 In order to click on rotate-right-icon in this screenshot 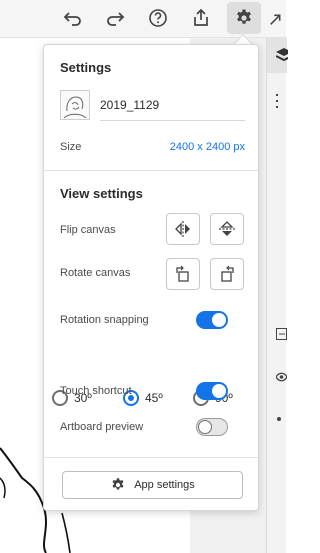, I will do `click(227, 273)`.